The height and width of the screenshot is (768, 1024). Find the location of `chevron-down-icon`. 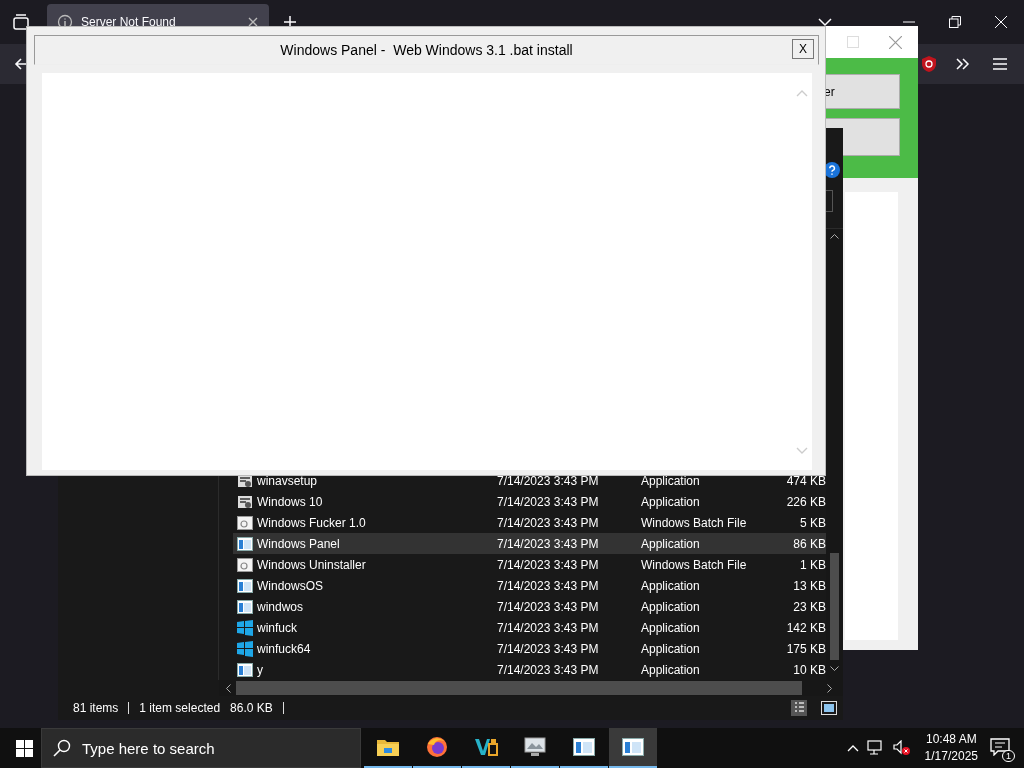

chevron-down-icon is located at coordinates (825, 22).